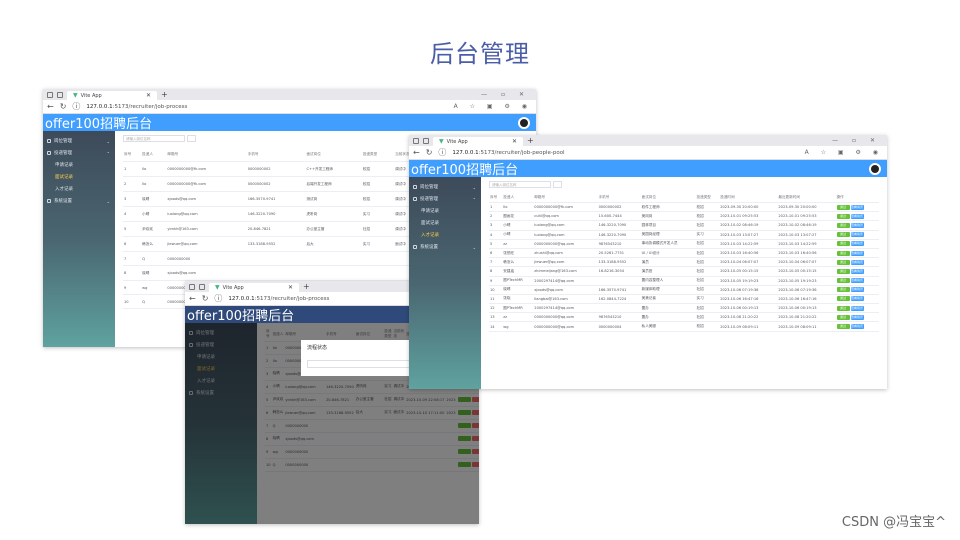 The image size is (960, 540). What do you see at coordinates (333, 258) in the screenshot?
I see `table-cell` at bounding box center [333, 258].